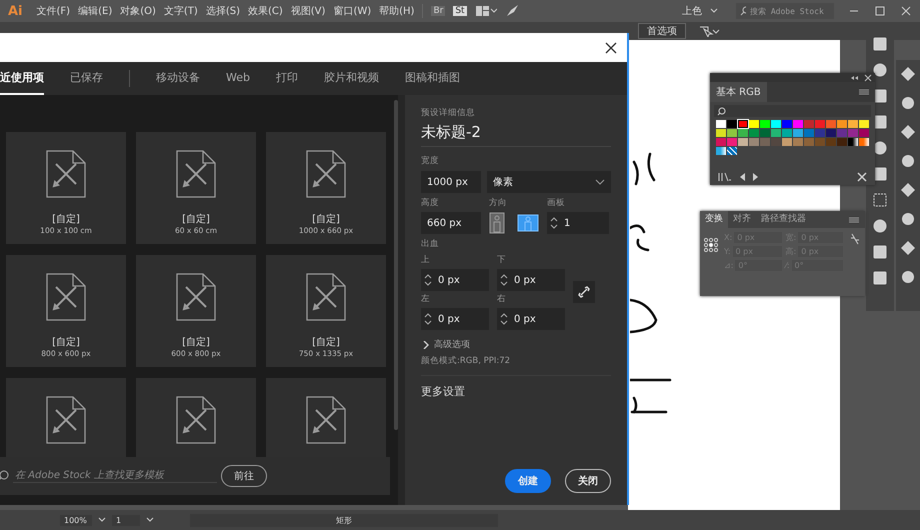 Image resolution: width=920 pixels, height=530 pixels. Describe the element at coordinates (588, 481) in the screenshot. I see `close-button: 关闭` at that location.